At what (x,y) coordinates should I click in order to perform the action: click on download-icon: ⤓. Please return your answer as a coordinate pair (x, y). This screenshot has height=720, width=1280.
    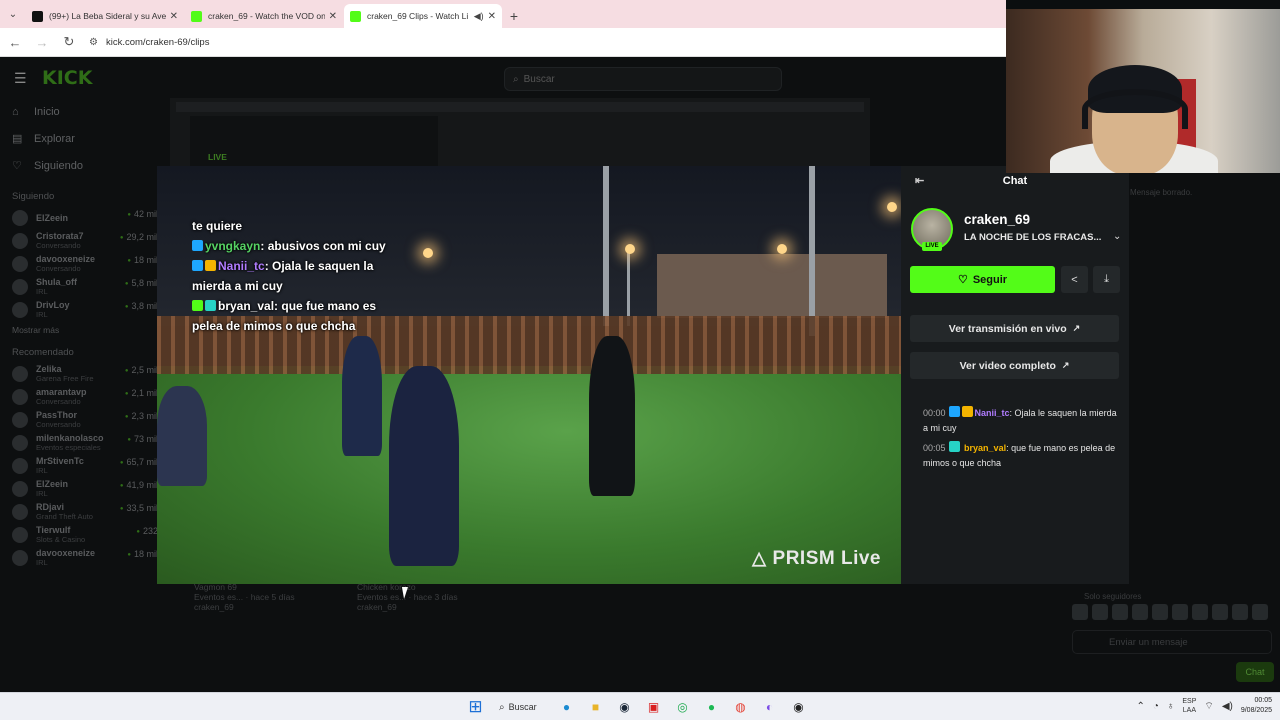
    Looking at the image, I should click on (1106, 279).